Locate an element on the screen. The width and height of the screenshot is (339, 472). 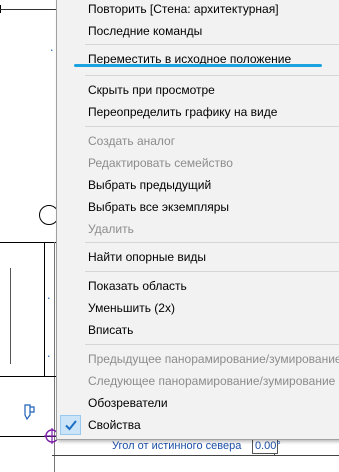
menu-item-create-similar: Создать аналог is located at coordinates (198, 141).